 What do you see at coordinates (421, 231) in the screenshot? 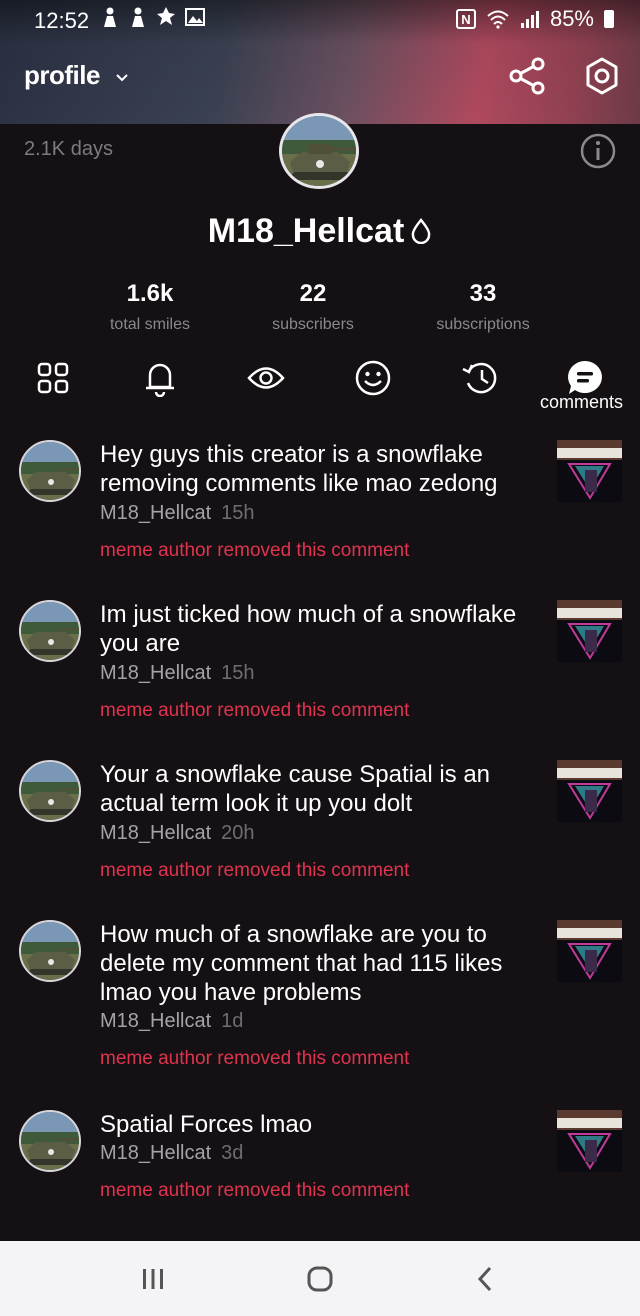
I see `drop-icon` at bounding box center [421, 231].